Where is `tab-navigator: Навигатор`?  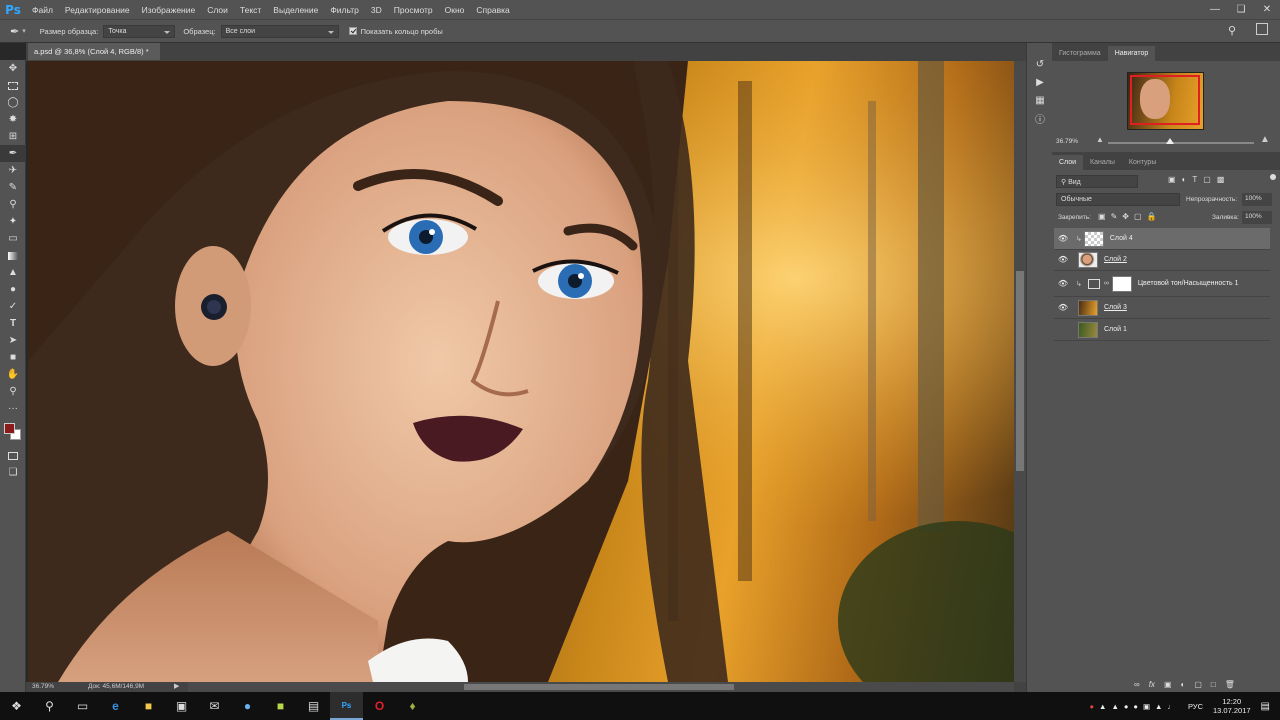
tab-navigator: Навигатор is located at coordinates (1131, 53).